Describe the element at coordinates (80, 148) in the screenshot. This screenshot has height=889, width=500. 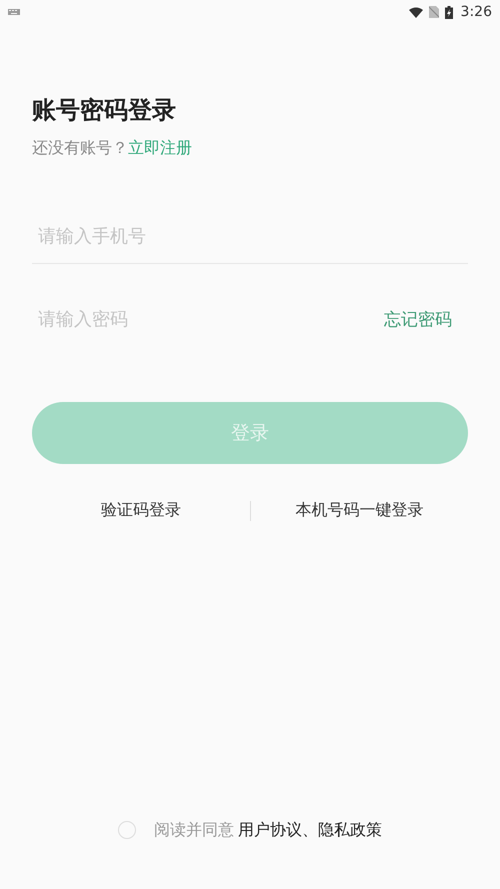
I see `register-prompt: 还没有账号？` at that location.